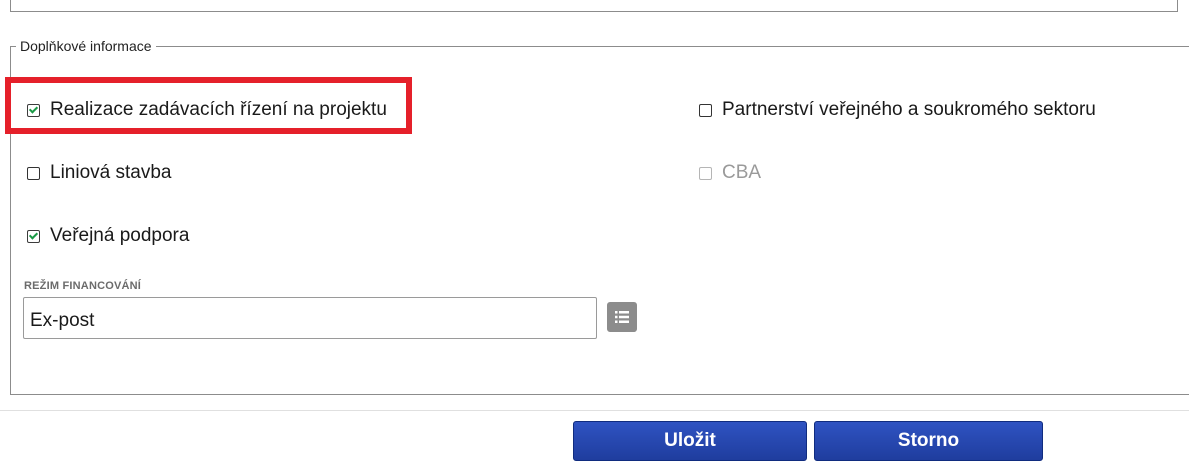 The height and width of the screenshot is (461, 1189). I want to click on save-button: Uložit, so click(690, 441).